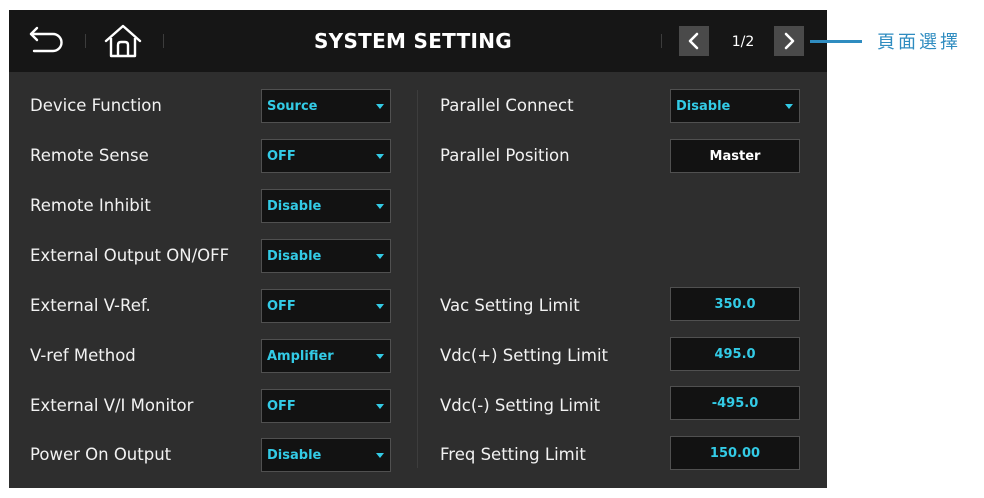 The width and height of the screenshot is (984, 498). What do you see at coordinates (735, 354) in the screenshot?
I see `vdc-pos-limit-input: 495.0` at bounding box center [735, 354].